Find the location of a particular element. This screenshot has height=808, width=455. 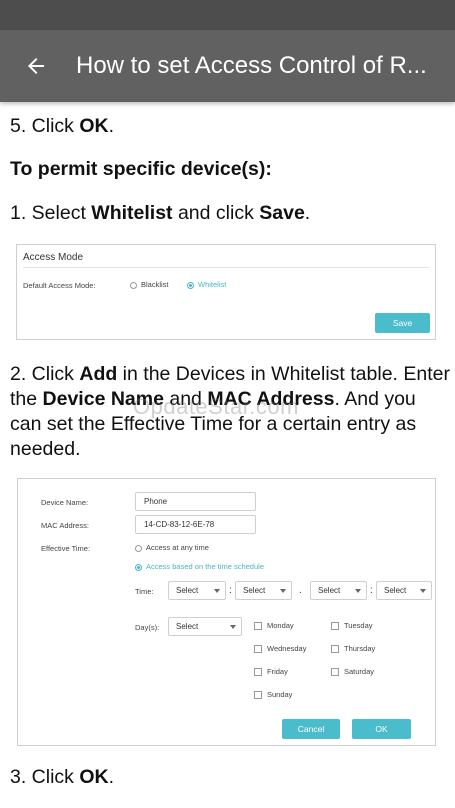

device-name-field: Phone is located at coordinates (195, 501).